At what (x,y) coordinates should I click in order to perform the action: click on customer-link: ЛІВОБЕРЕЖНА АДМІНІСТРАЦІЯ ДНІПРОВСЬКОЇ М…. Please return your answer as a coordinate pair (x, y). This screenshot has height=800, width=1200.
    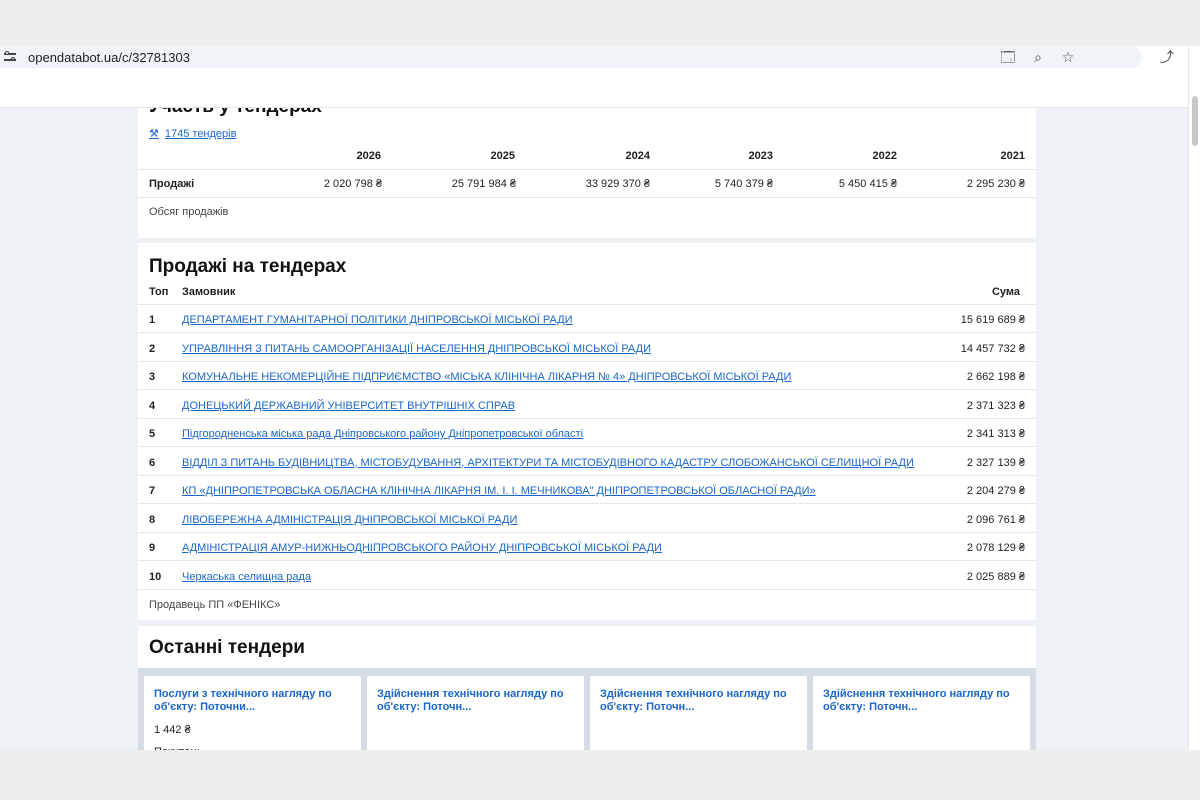
    Looking at the image, I should click on (349, 520).